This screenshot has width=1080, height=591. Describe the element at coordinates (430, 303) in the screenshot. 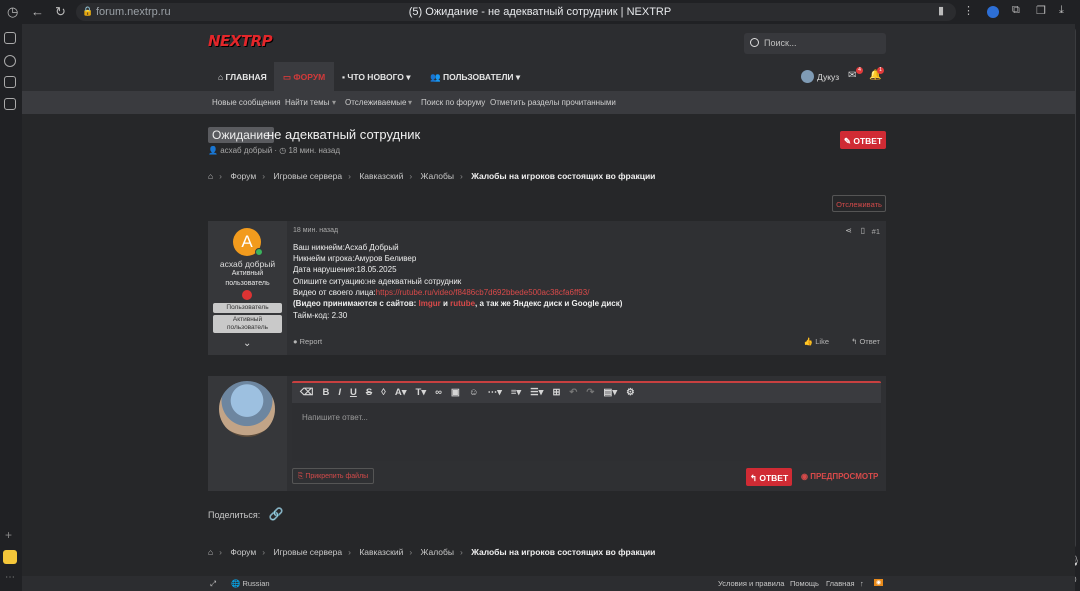

I see `imgur-link: Imgur` at that location.